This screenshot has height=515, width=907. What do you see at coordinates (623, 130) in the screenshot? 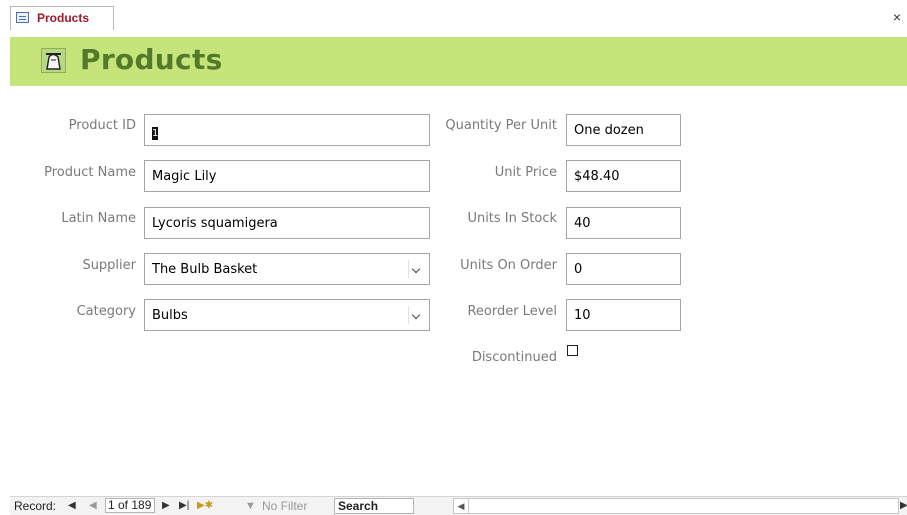
I see `quantity-per-unit-field: One dozen` at bounding box center [623, 130].